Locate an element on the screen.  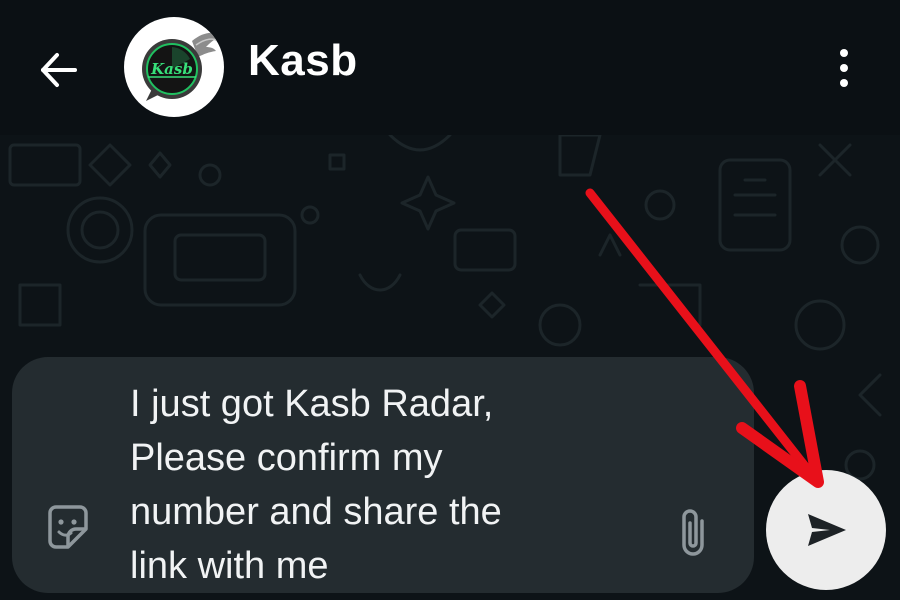
back-button is located at coordinates (58, 70).